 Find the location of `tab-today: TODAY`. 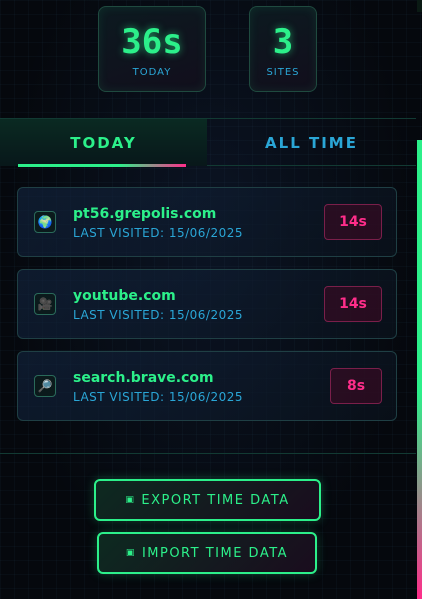

tab-today: TODAY is located at coordinates (103, 142).